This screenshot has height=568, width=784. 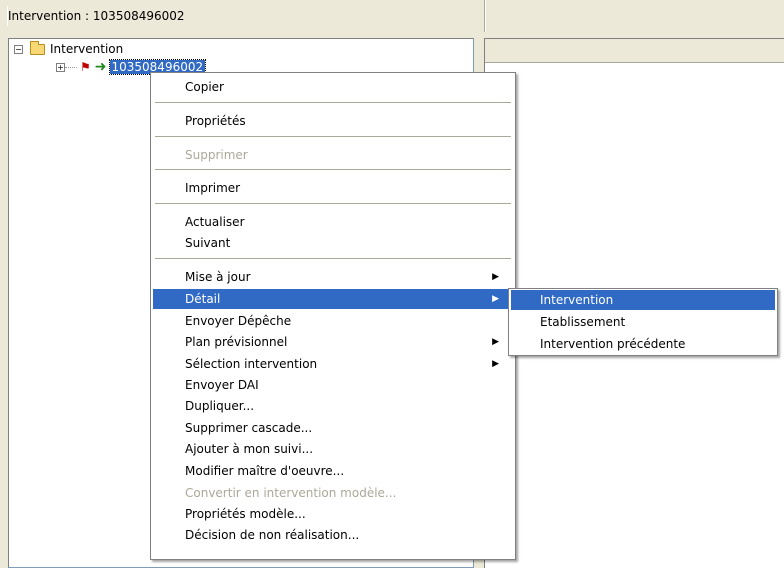 I want to click on menu-item-mise-à-jour: Mise à jour ▶, so click(x=333, y=277).